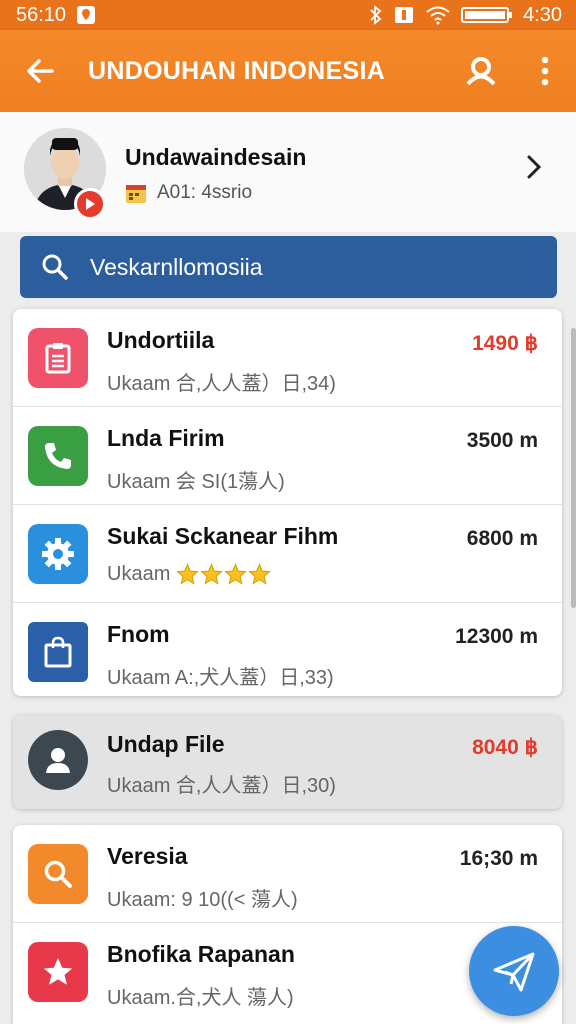 The image size is (576, 1024). What do you see at coordinates (288, 15) in the screenshot?
I see `status-bar: 56:10 4:30` at bounding box center [288, 15].